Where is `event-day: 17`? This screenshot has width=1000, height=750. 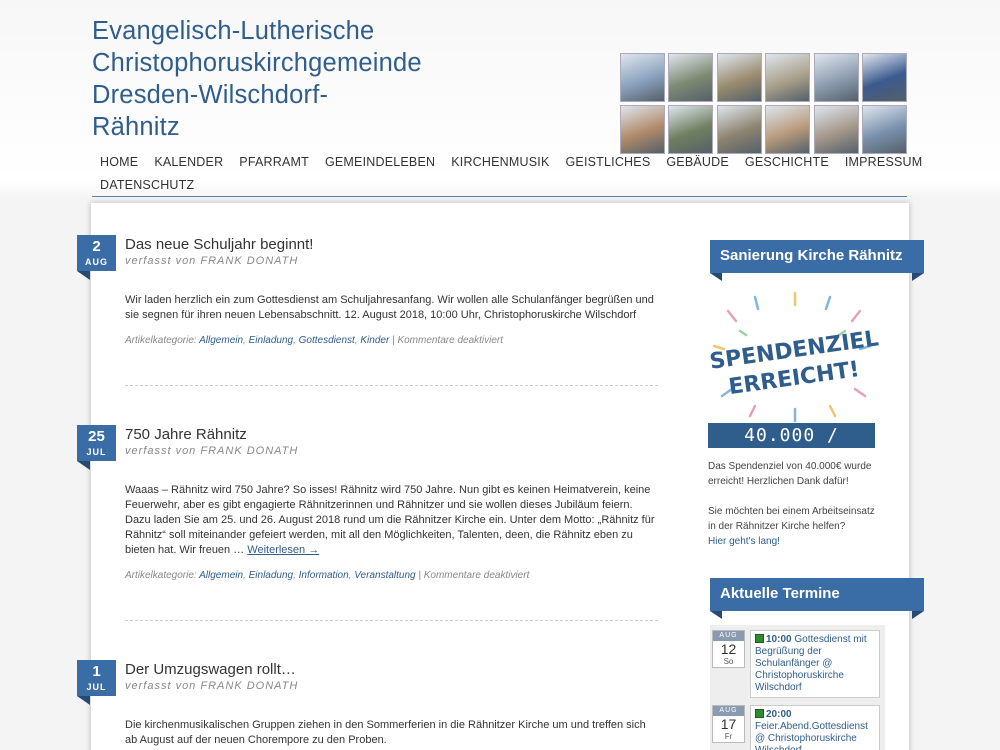
event-day: 17 is located at coordinates (728, 724).